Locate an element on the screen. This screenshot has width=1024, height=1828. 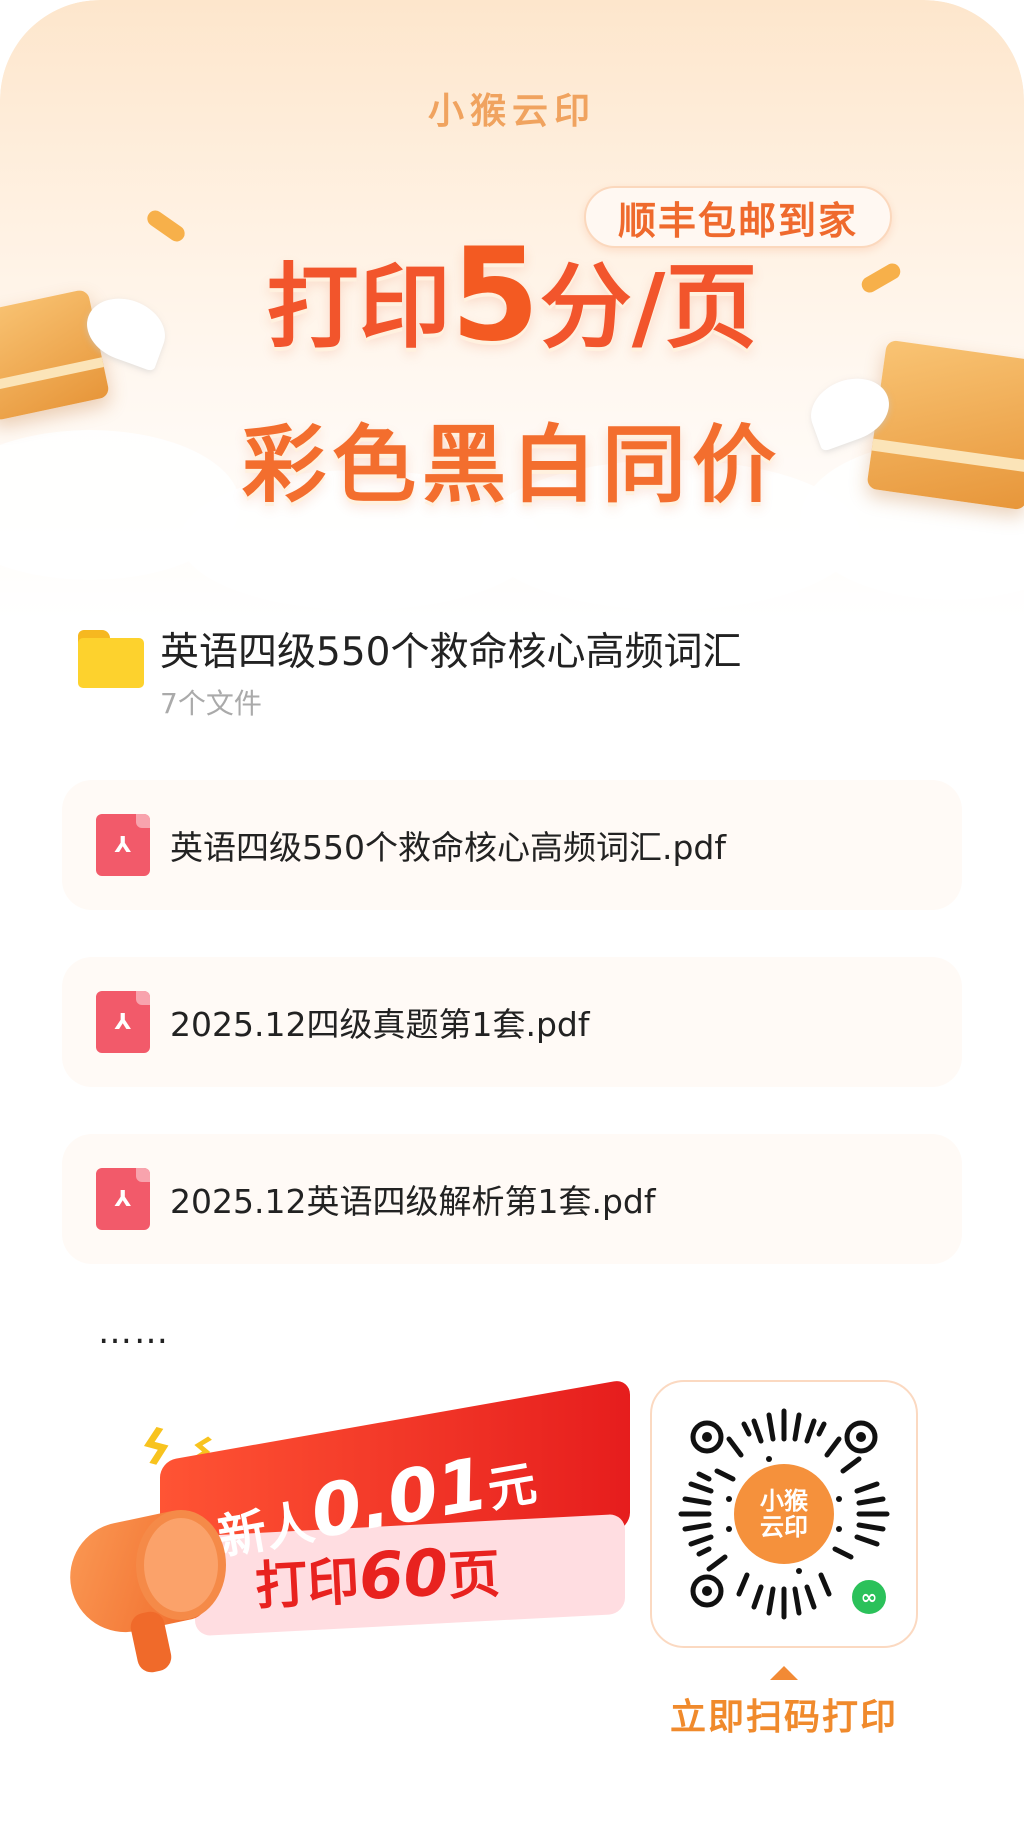
promo-pages: 60 is located at coordinates (403, 1575).